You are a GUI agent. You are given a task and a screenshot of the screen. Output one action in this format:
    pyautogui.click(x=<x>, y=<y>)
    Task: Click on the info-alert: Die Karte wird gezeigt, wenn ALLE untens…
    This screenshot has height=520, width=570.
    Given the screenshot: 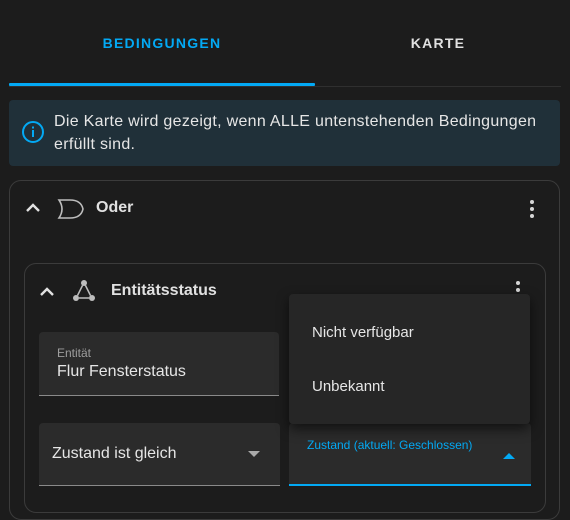 What is the action you would take?
    pyautogui.click(x=284, y=133)
    